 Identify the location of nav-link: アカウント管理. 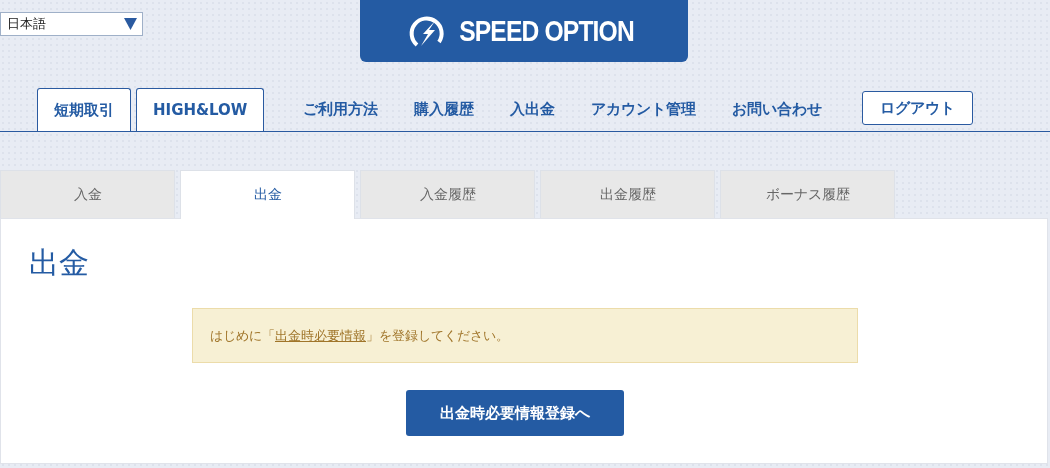
(644, 109).